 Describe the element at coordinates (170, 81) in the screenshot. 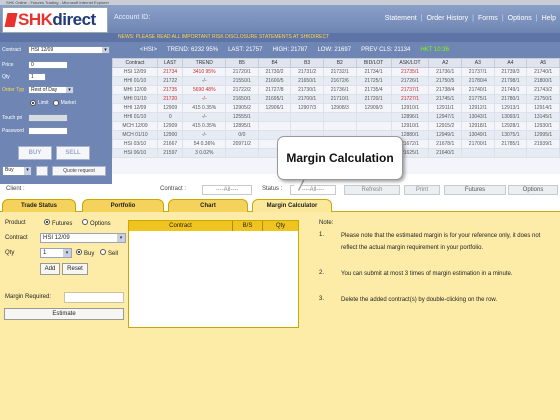

I see `table-cell: 21722` at that location.